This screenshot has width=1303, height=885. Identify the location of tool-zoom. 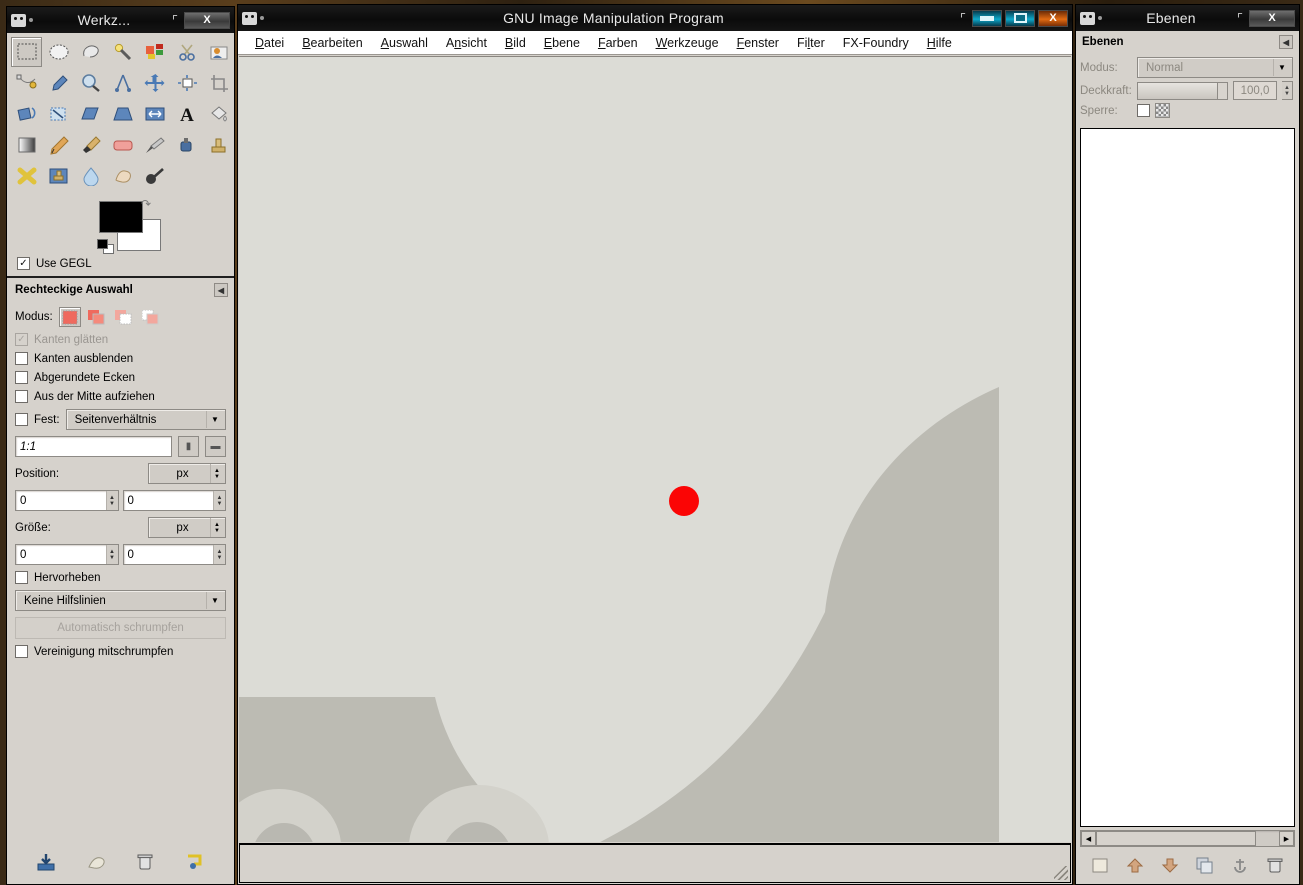
(90, 83).